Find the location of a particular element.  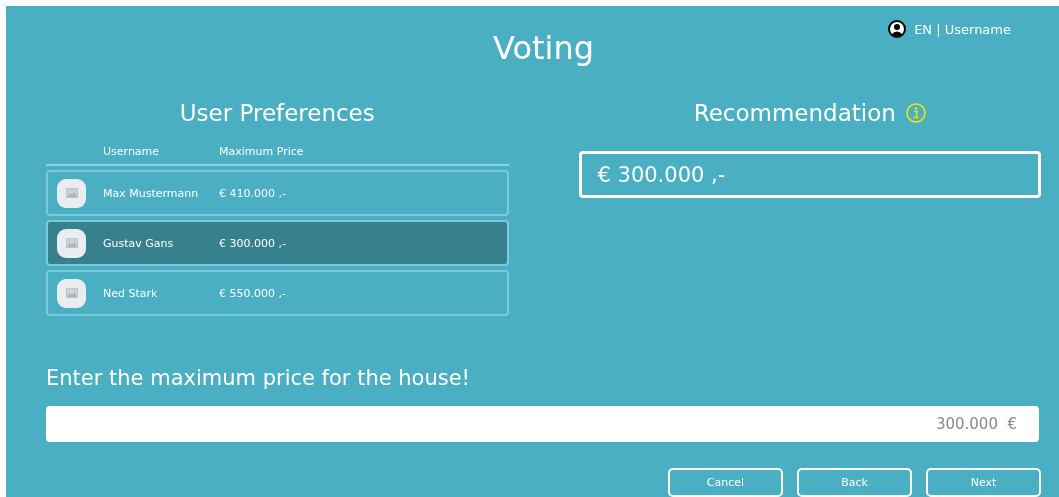

page-title: Voting is located at coordinates (543, 48).